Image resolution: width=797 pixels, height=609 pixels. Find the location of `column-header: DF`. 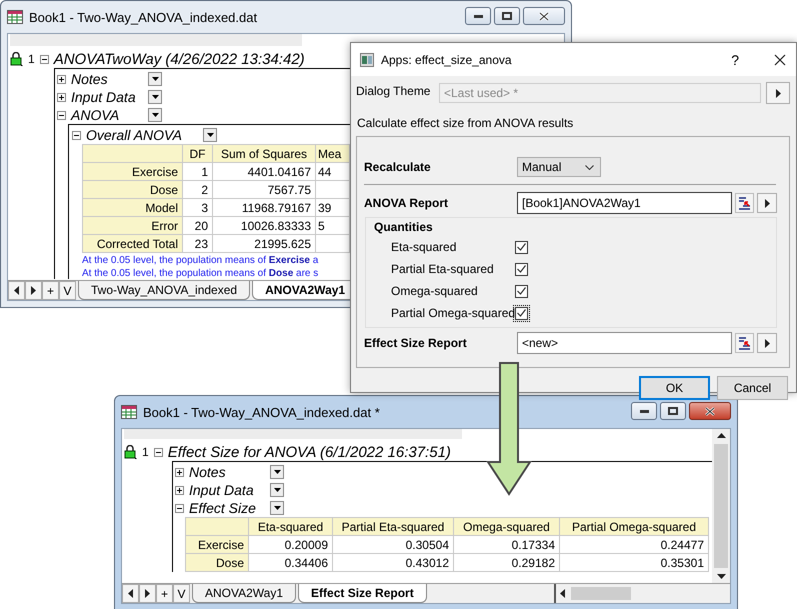

column-header: DF is located at coordinates (197, 153).